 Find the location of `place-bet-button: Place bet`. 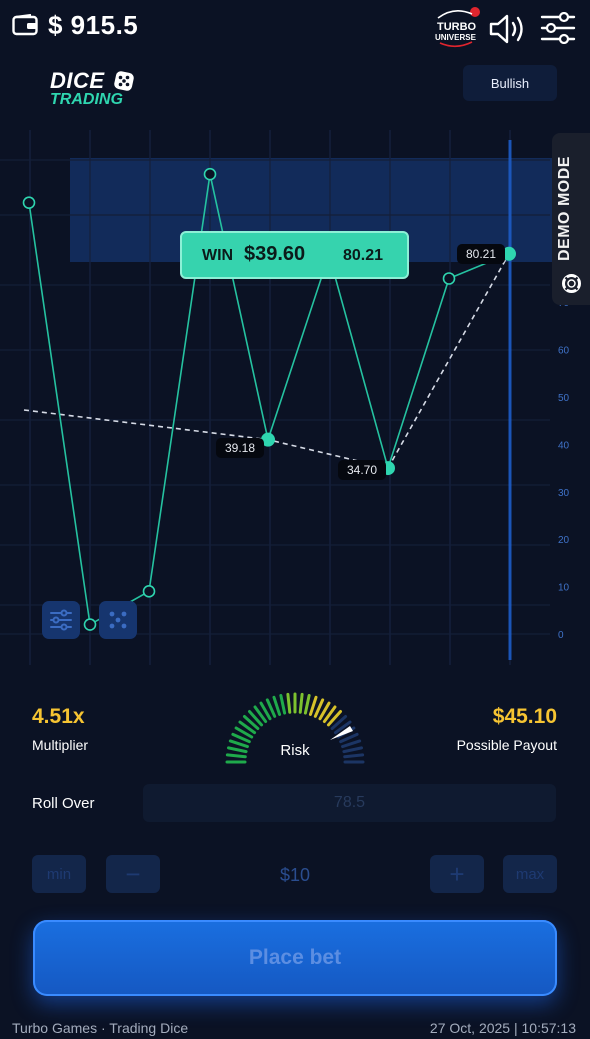

place-bet-button: Place bet is located at coordinates (295, 958).